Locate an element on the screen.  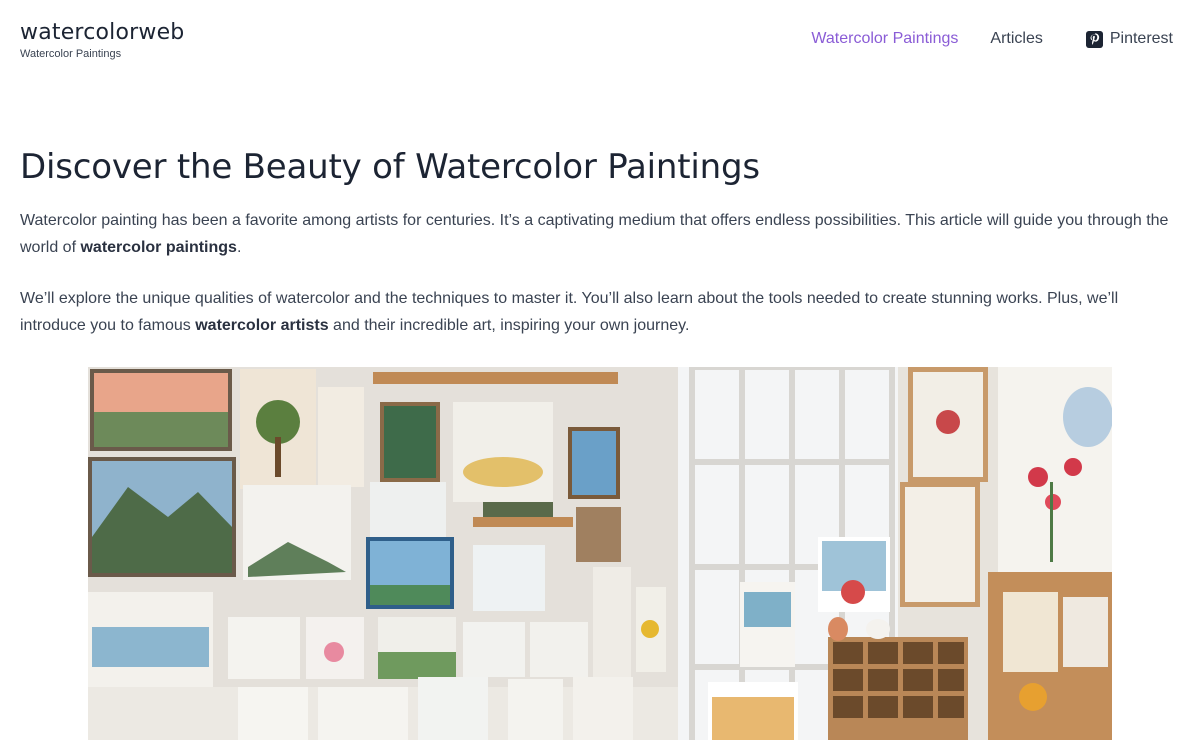
nav-item-label: Articles is located at coordinates (1016, 38).